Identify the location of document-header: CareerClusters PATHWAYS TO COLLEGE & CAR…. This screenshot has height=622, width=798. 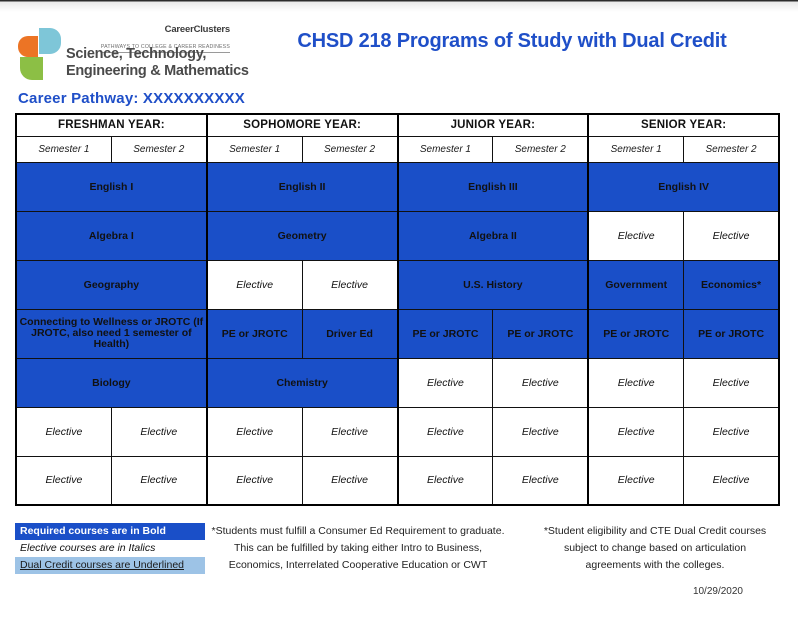
(399, 53).